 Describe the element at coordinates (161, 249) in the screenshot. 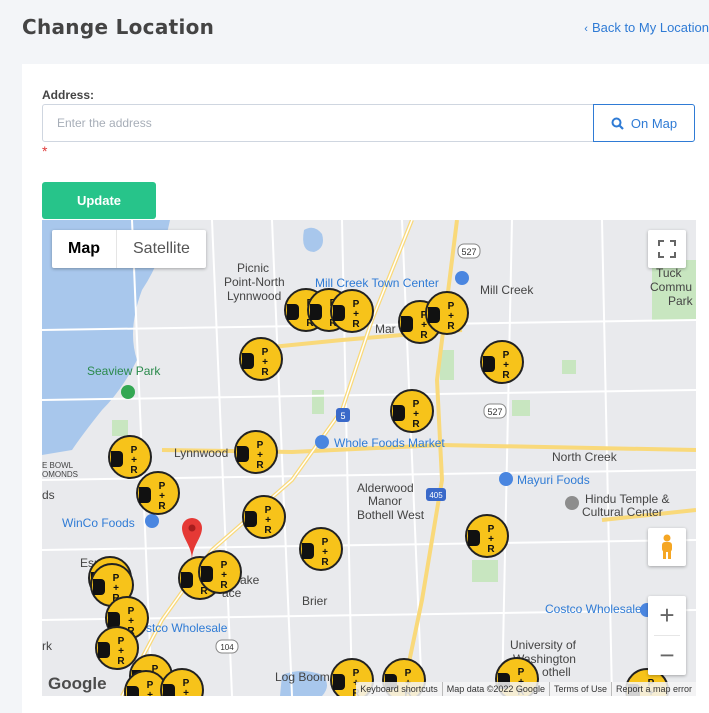

I see `map-type-satellite-button: Satellite` at that location.